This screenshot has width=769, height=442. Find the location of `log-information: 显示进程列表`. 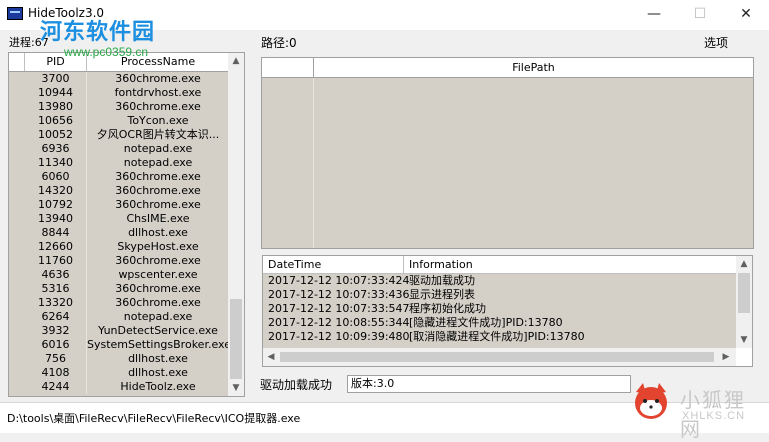

log-information: 显示进程列表 is located at coordinates (442, 294).